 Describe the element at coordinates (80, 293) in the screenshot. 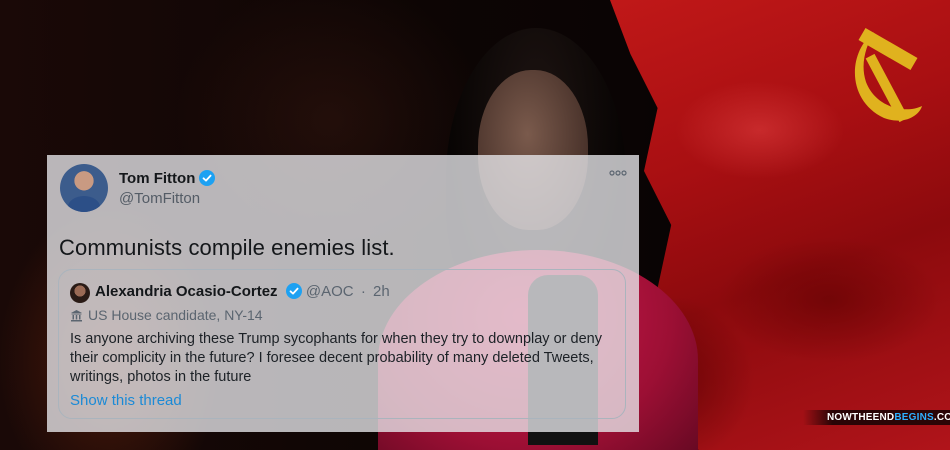

I see `quoted-avatar` at that location.